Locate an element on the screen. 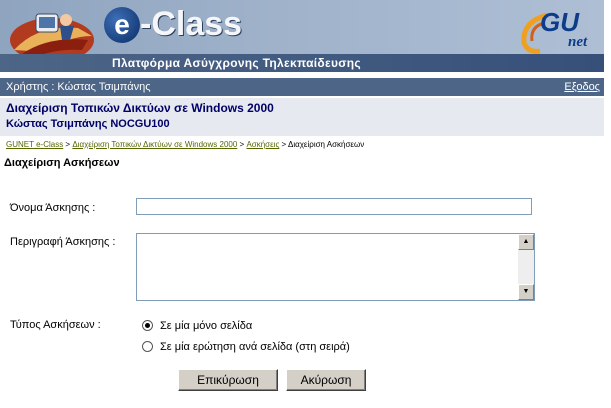  type-single-page-radio is located at coordinates (147, 325).